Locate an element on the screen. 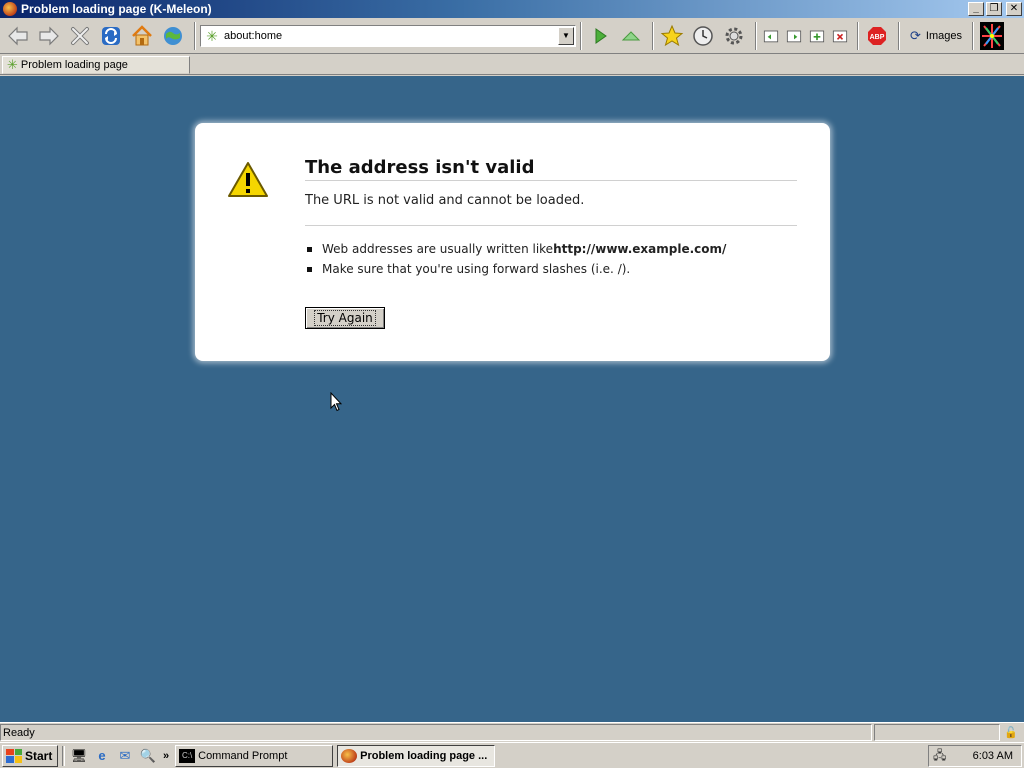 The height and width of the screenshot is (768, 1024). taskbar-item-command-prompt: C:\ Command Prompt is located at coordinates (254, 755).